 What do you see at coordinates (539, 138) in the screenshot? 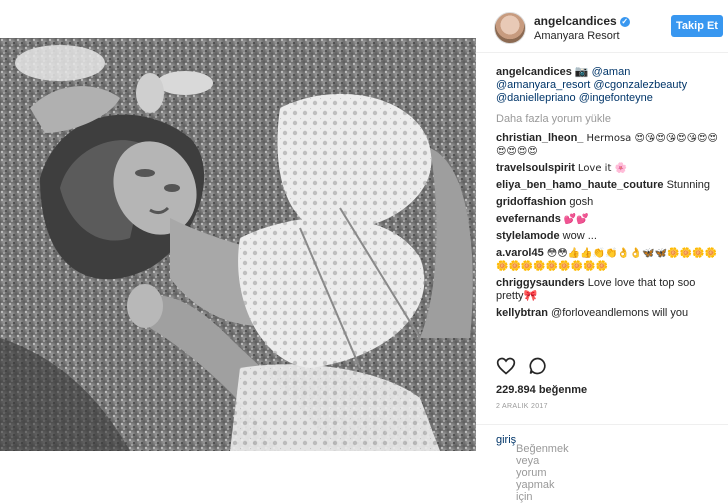
I see `comment-username: christian_lheon_` at bounding box center [539, 138].